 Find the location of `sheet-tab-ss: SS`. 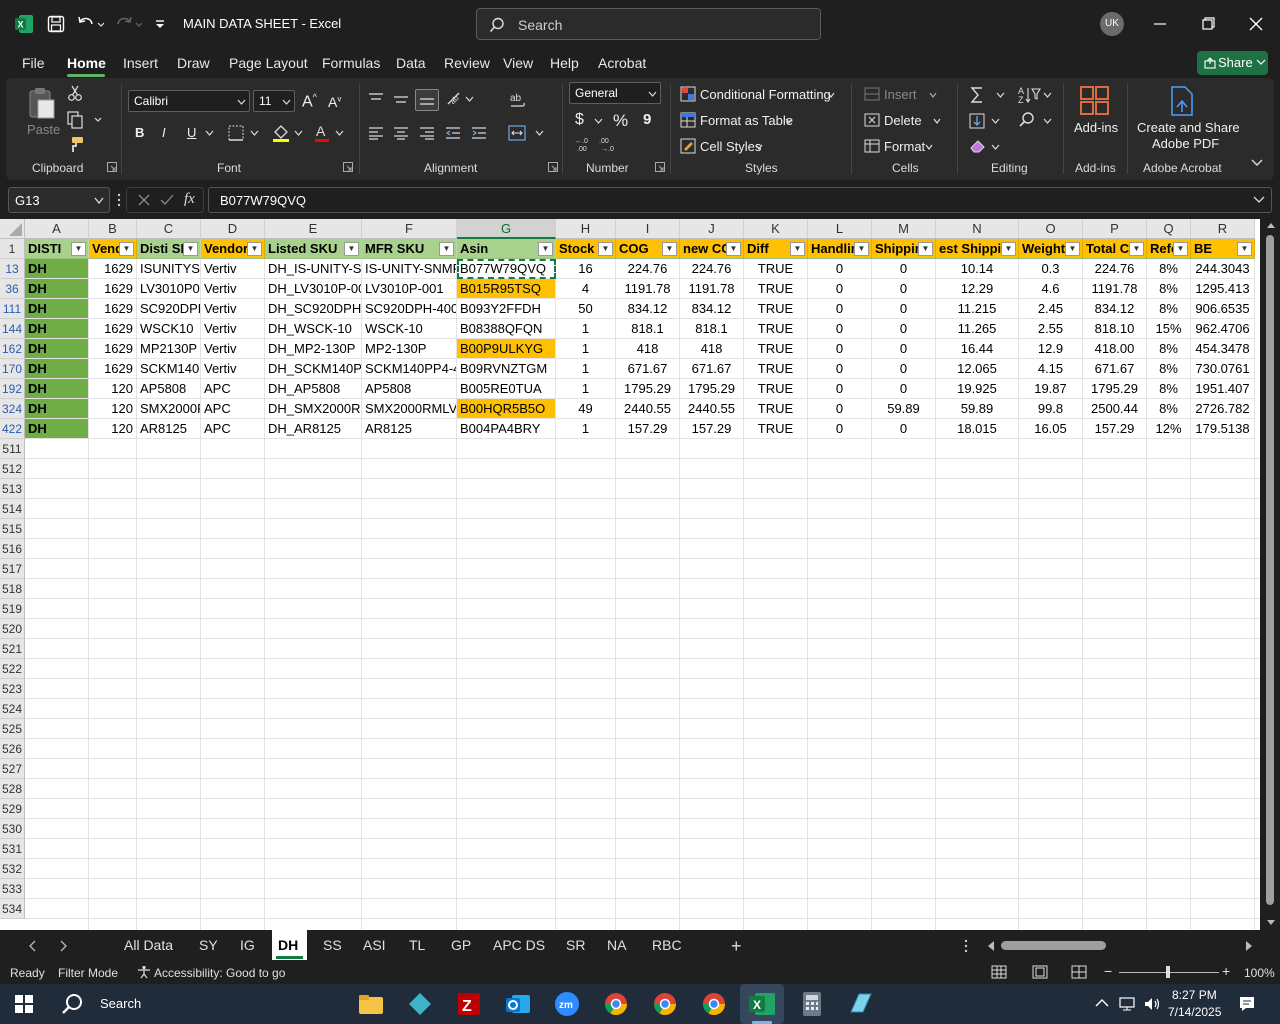

sheet-tab-ss: SS is located at coordinates (332, 945).